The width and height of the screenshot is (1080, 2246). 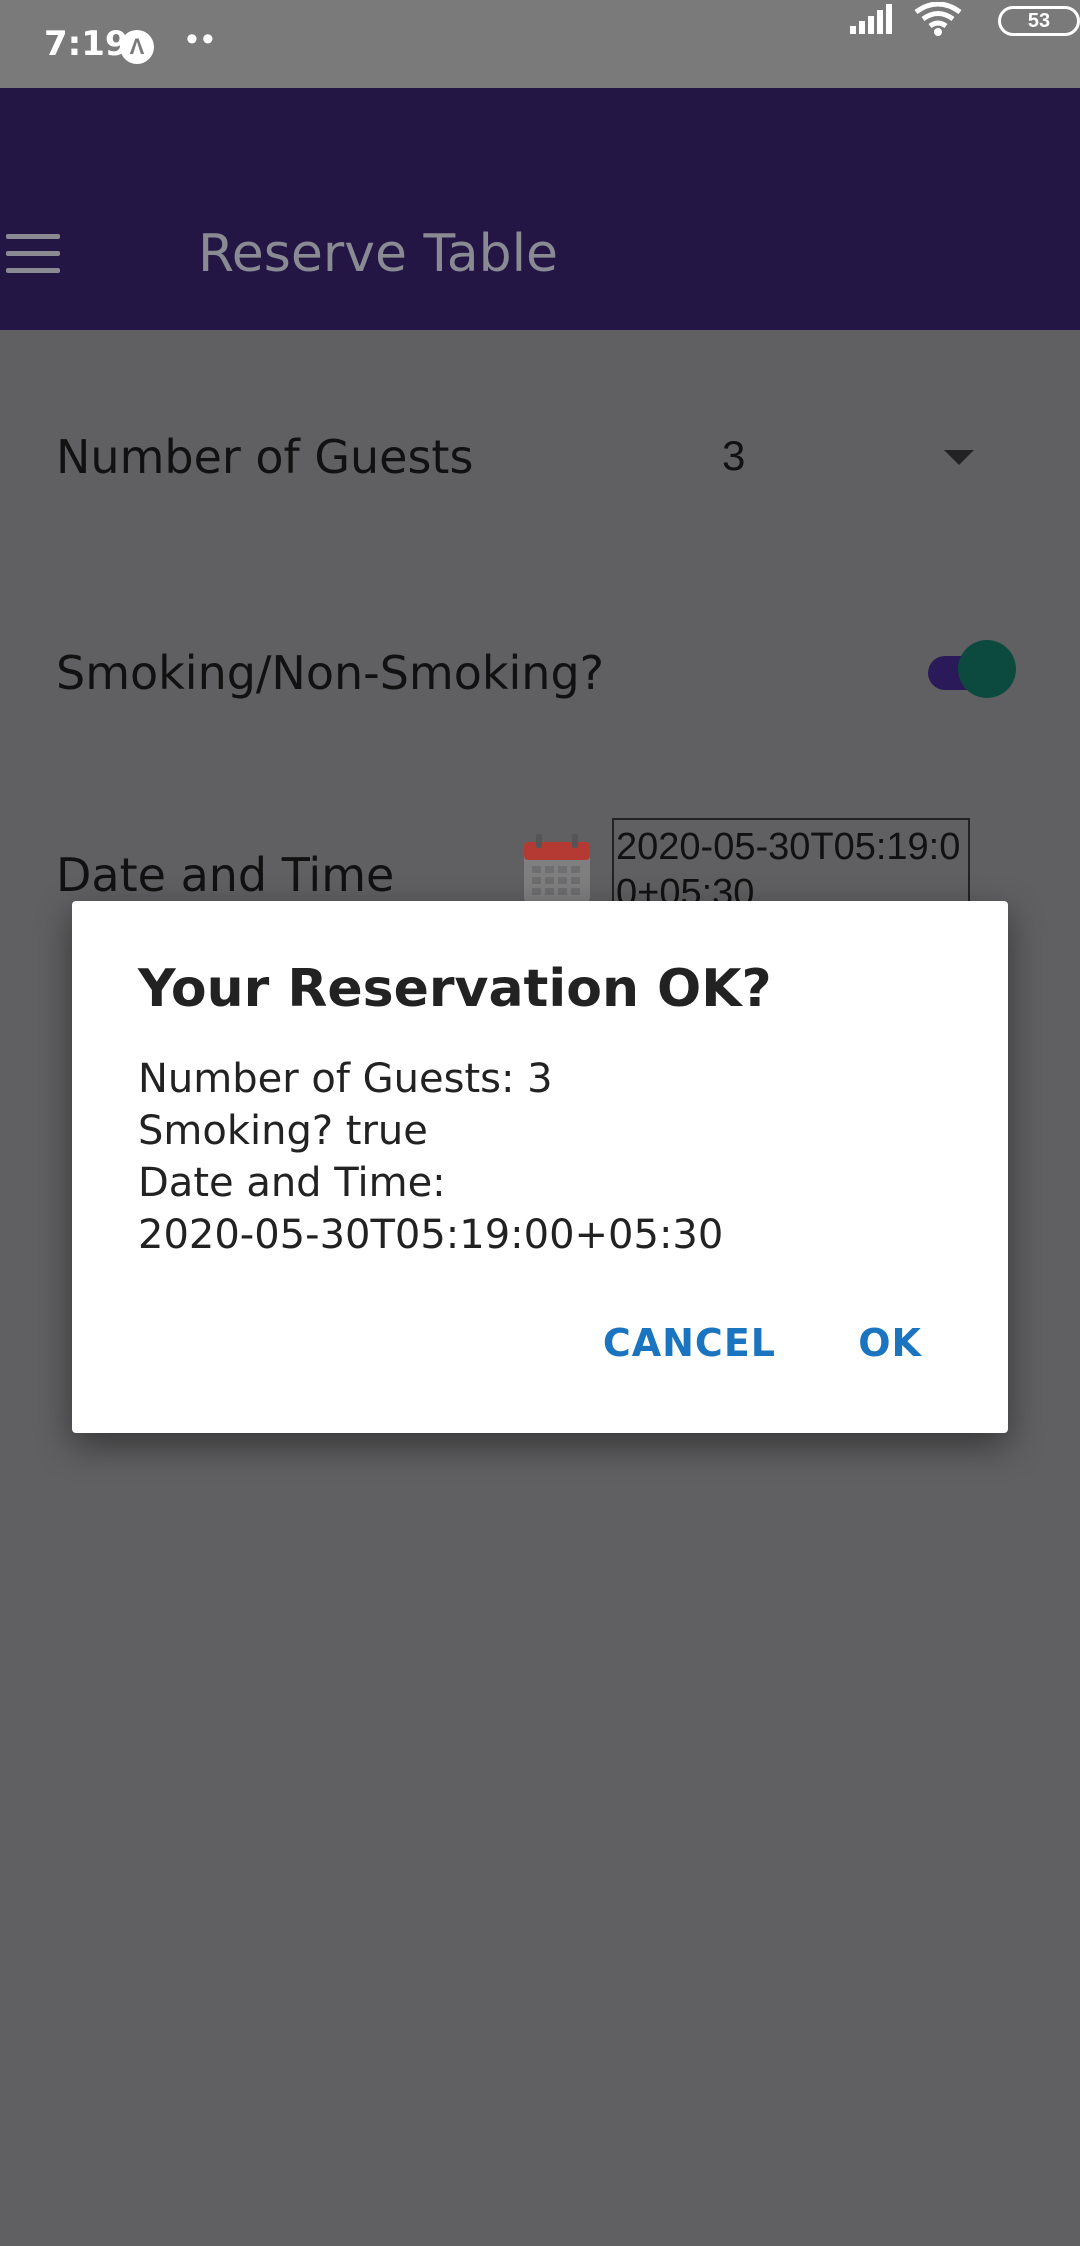 What do you see at coordinates (283, 1131) in the screenshot?
I see `dialog-line-smoking: Smoking? true` at bounding box center [283, 1131].